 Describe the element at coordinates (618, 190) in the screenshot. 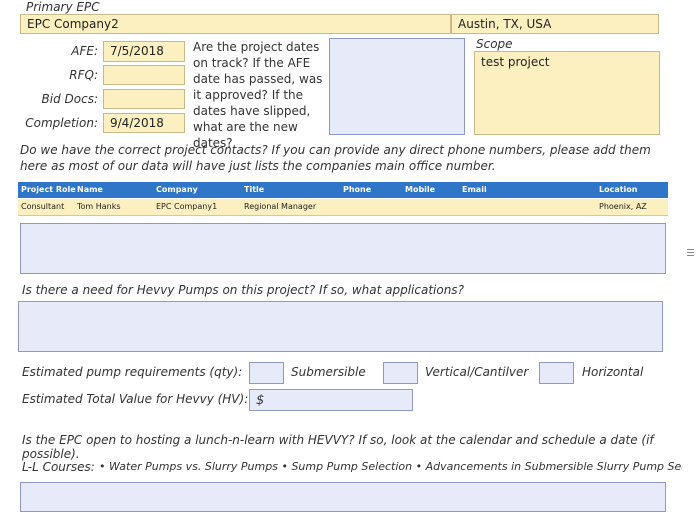

I see `col-header-location: Location` at that location.